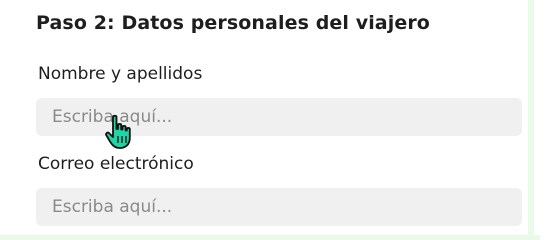  I want to click on hand-pointer-icon, so click(118, 131).